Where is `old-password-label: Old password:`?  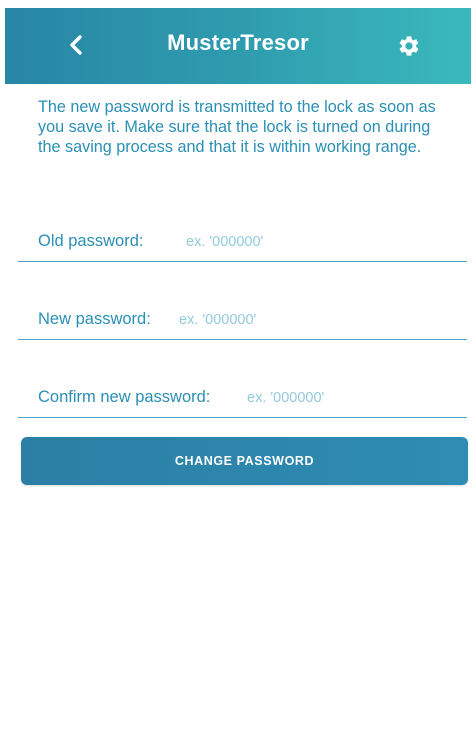 old-password-label: Old password: is located at coordinates (91, 241).